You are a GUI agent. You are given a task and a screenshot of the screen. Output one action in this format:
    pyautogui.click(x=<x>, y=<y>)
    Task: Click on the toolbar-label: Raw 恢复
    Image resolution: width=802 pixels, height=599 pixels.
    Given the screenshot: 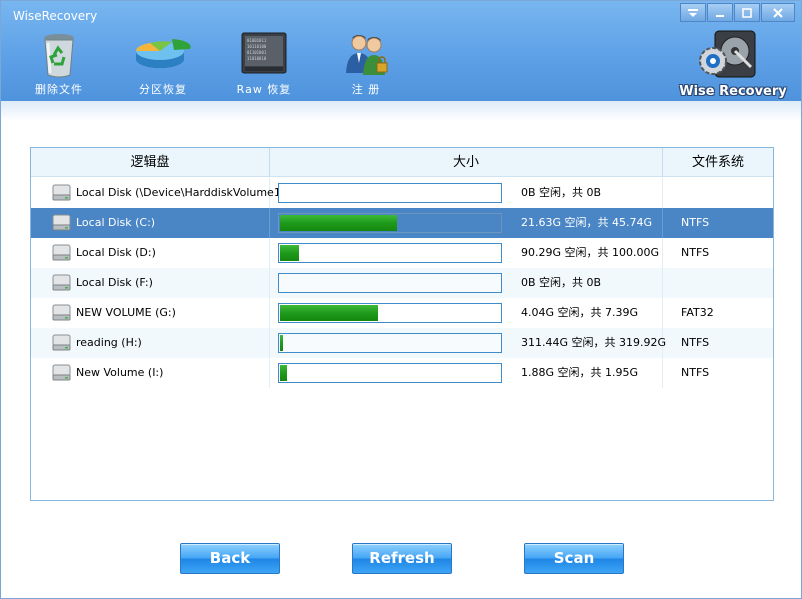 What is the action you would take?
    pyautogui.click(x=264, y=89)
    